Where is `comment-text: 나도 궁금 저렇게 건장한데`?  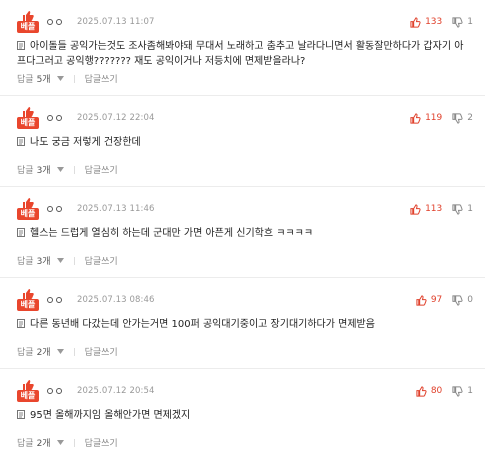 comment-text: 나도 궁금 저렇게 건장한데 is located at coordinates (85, 142).